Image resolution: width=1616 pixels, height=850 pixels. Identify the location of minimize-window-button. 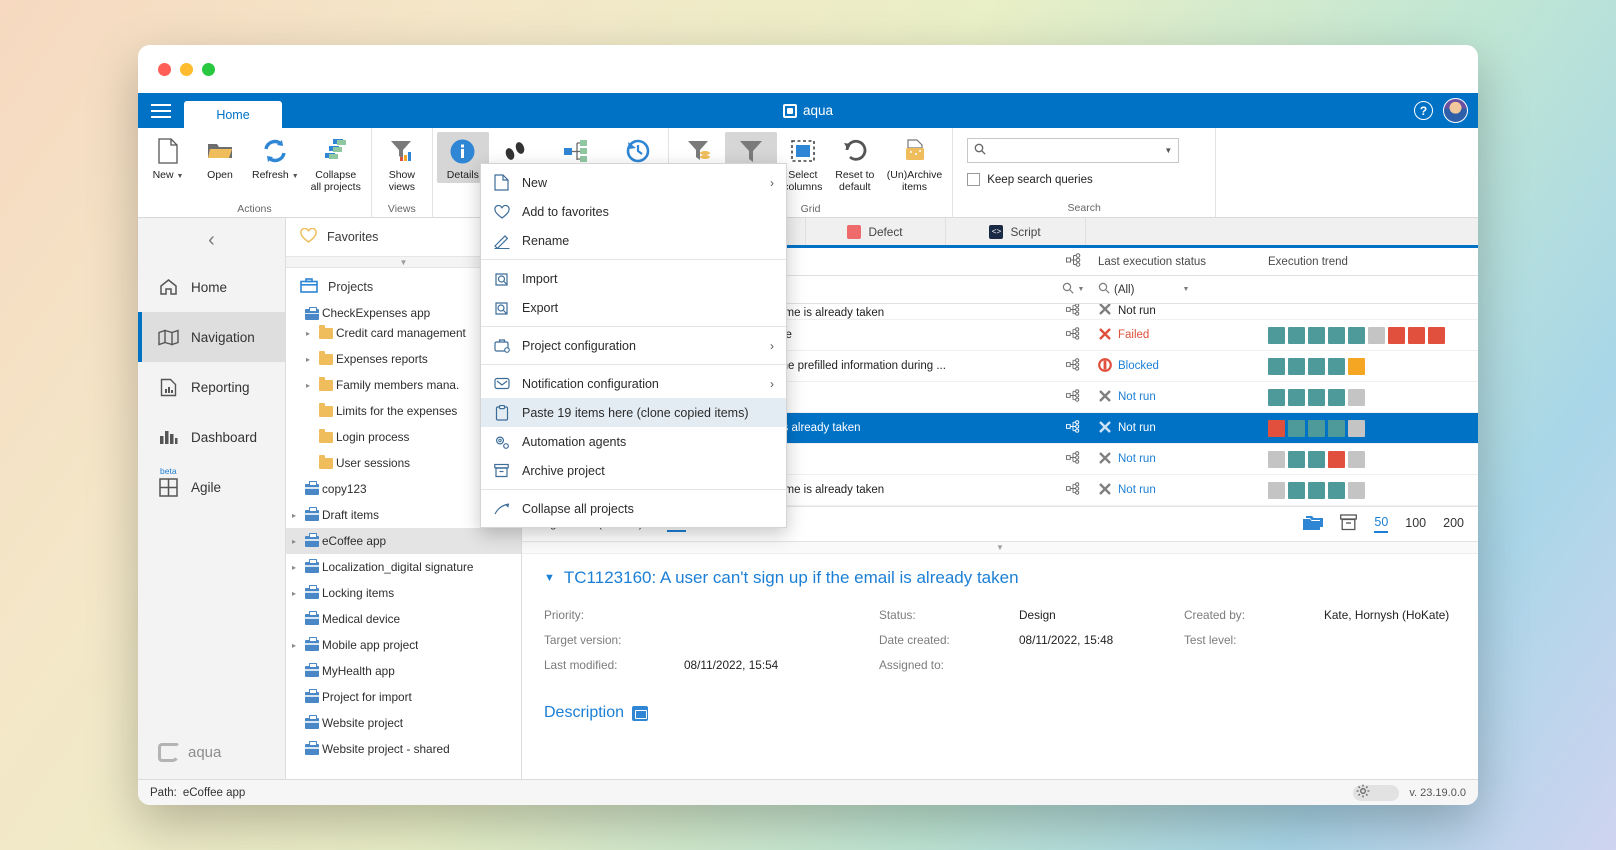
(186, 69).